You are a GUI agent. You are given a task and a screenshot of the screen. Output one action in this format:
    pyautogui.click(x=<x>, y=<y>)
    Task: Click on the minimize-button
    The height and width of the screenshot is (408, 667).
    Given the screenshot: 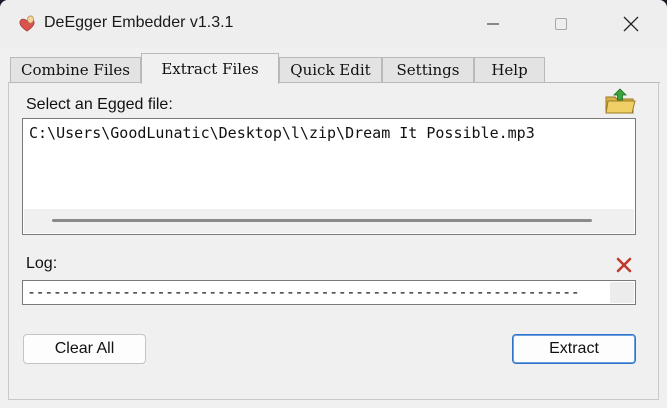 What is the action you would take?
    pyautogui.click(x=493, y=24)
    